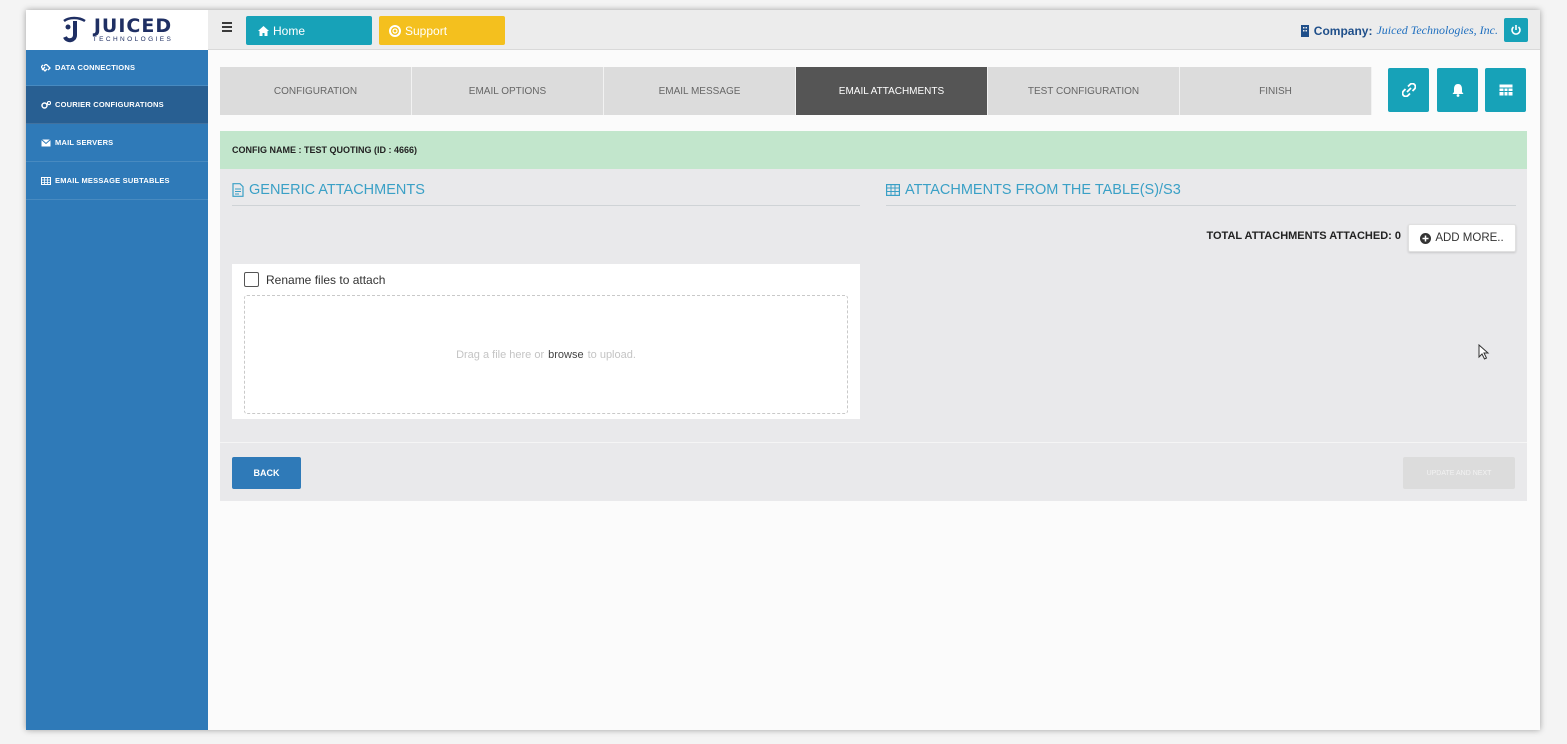 The image size is (1567, 744). I want to click on sidebar-item-label: DATA CONNECTIONS, so click(95, 67).